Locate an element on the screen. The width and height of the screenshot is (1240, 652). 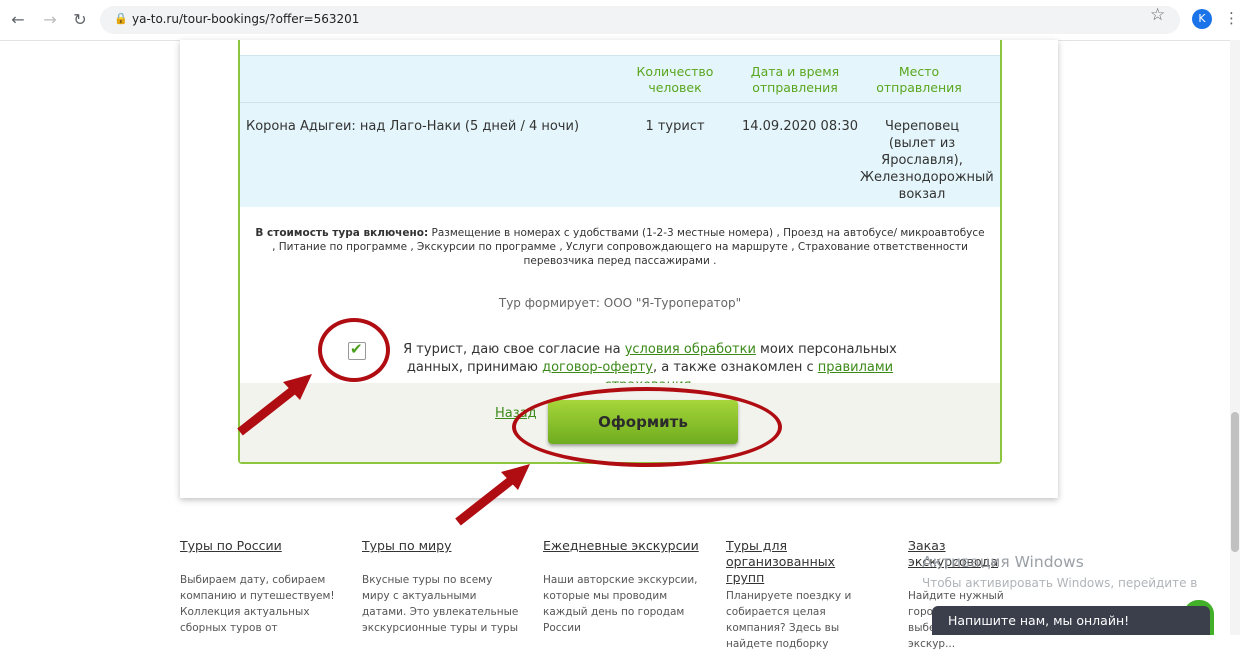
header-place: Место отправления is located at coordinates (919, 79).